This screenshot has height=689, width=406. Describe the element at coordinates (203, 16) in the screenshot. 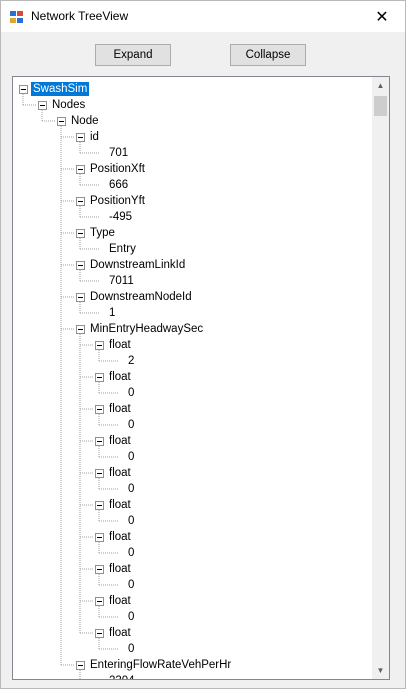

I see `title-bar: Network TreeView ✕` at that location.